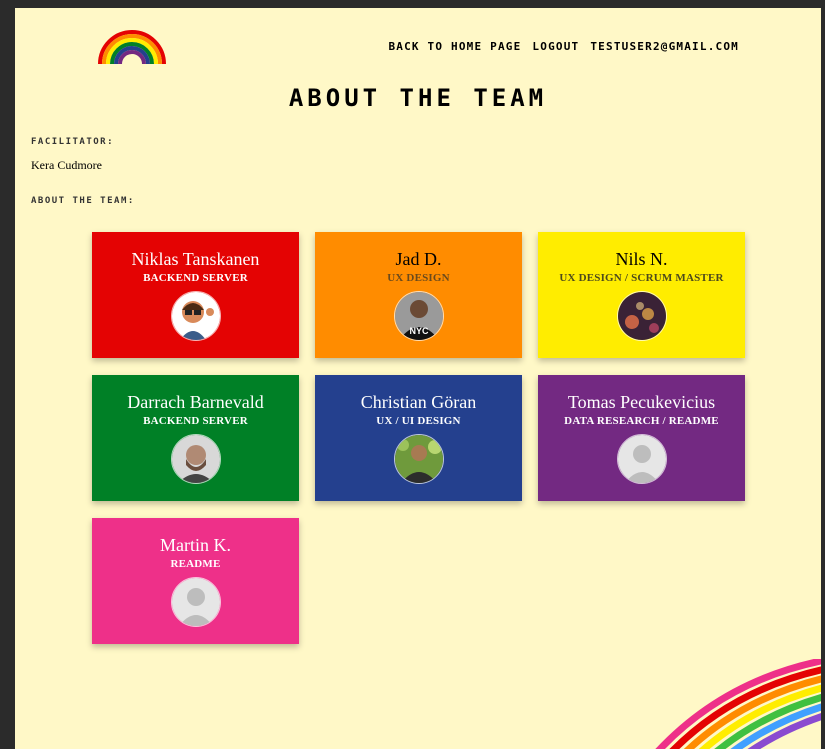 Image resolution: width=825 pixels, height=749 pixels. Describe the element at coordinates (418, 98) in the screenshot. I see `page-title: About the Team` at that location.